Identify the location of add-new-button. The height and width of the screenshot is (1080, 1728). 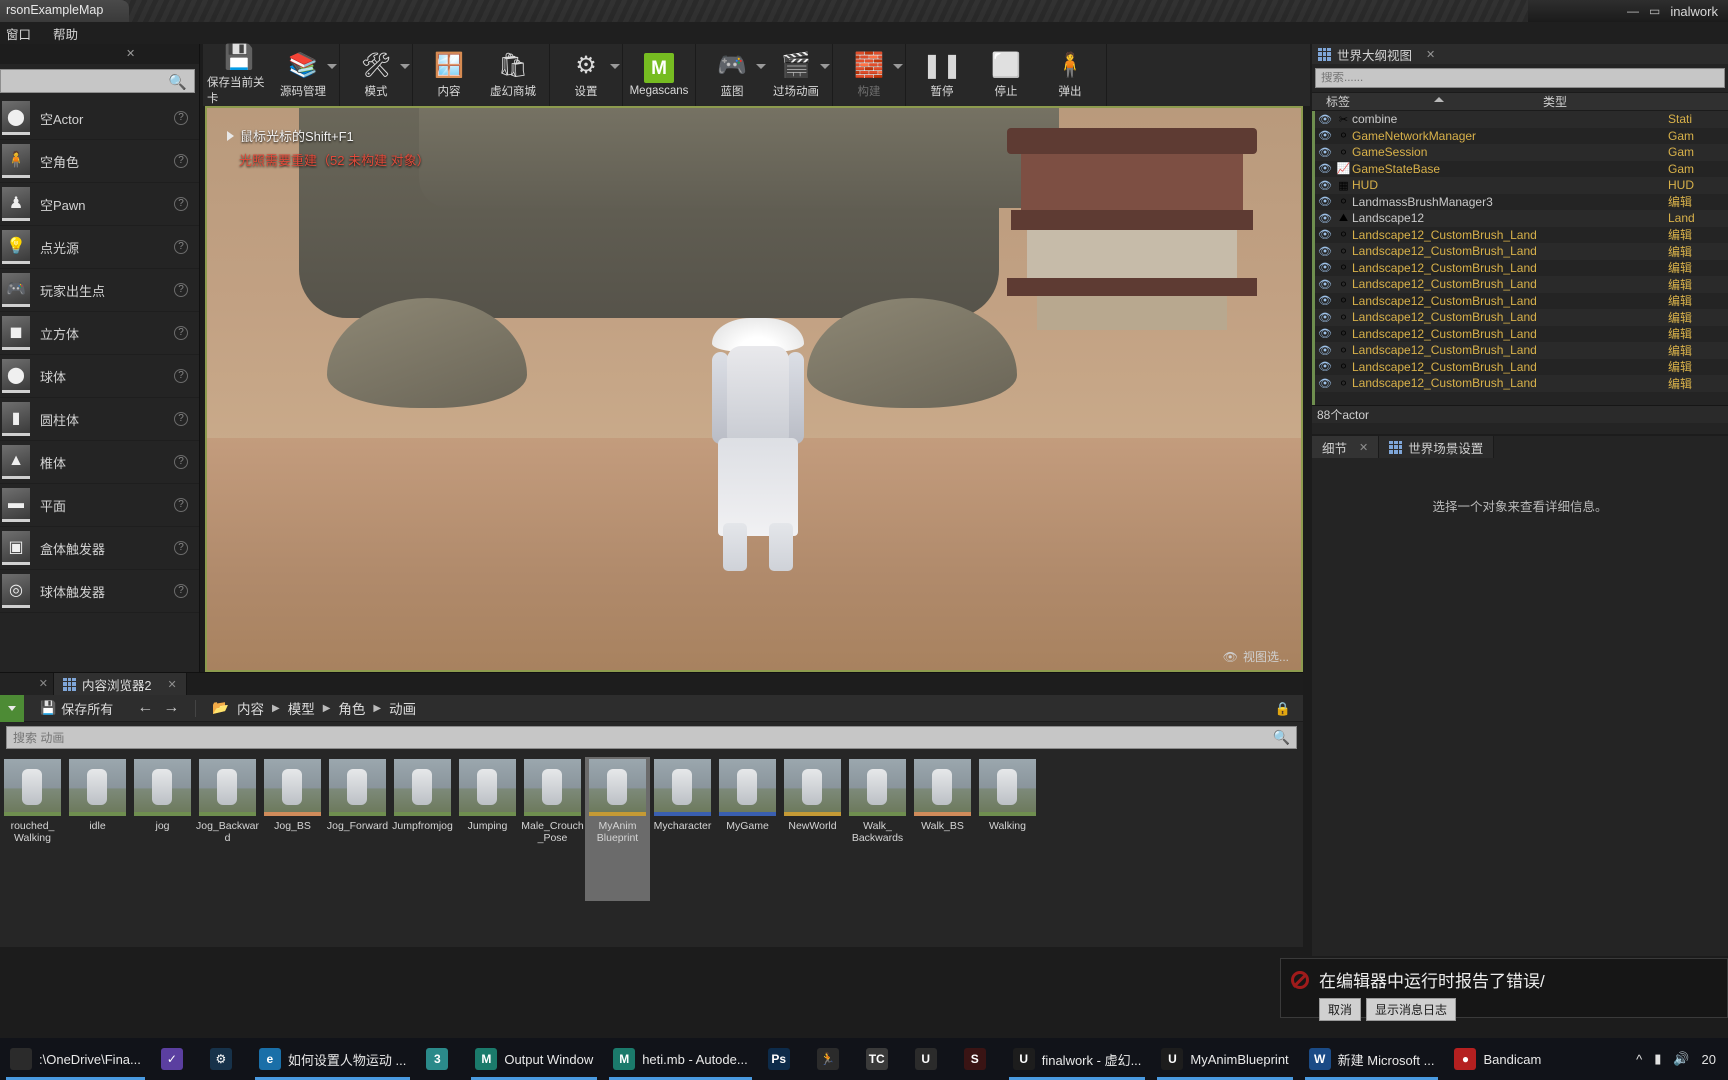
(12, 708).